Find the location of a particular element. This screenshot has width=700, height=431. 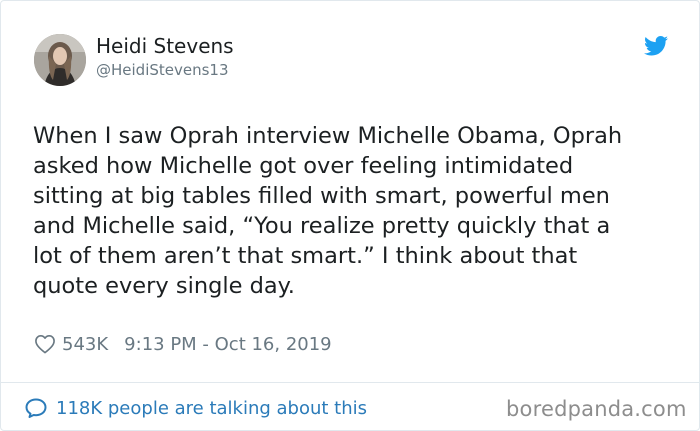

avatar is located at coordinates (60, 60).